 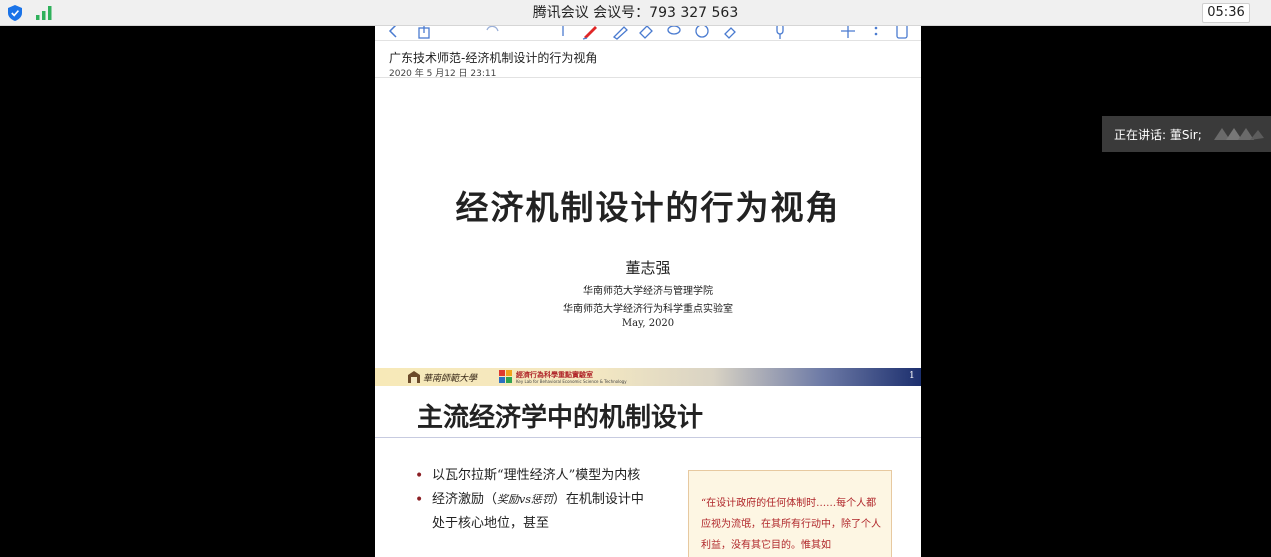 I want to click on university-name: 華南師範大學, so click(x=450, y=379).